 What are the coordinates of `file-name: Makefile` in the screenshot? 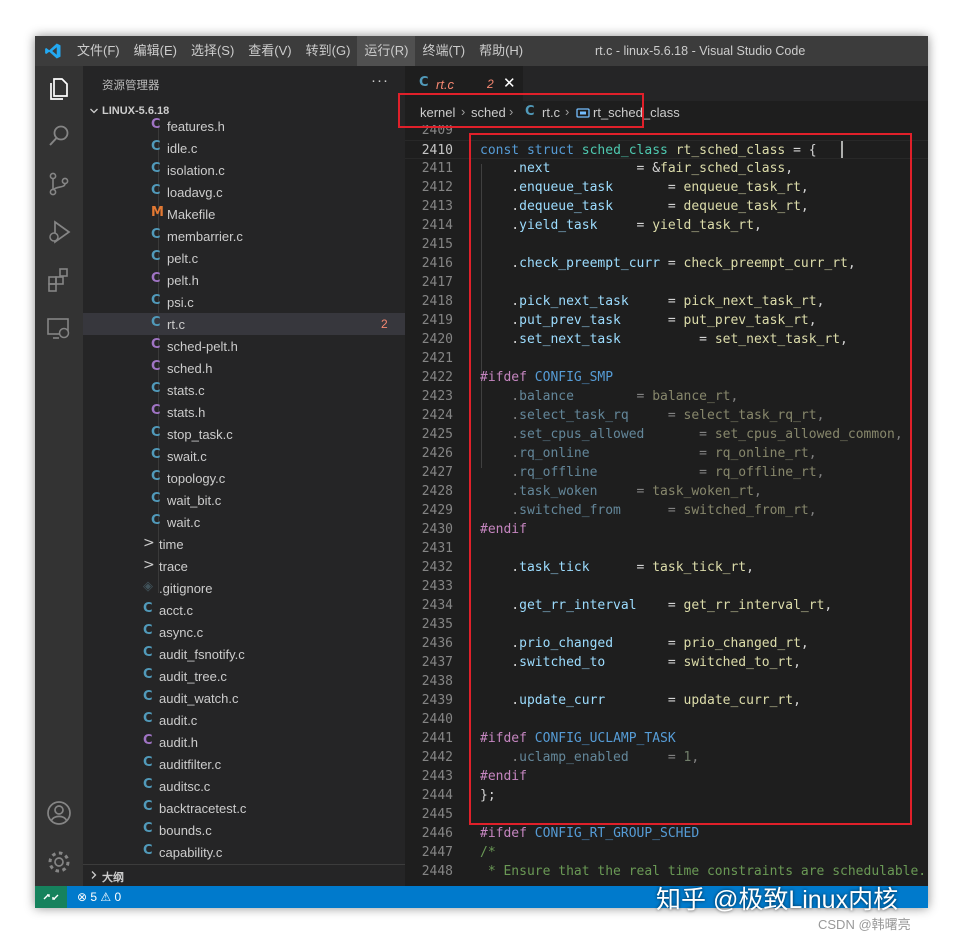 It's located at (191, 214).